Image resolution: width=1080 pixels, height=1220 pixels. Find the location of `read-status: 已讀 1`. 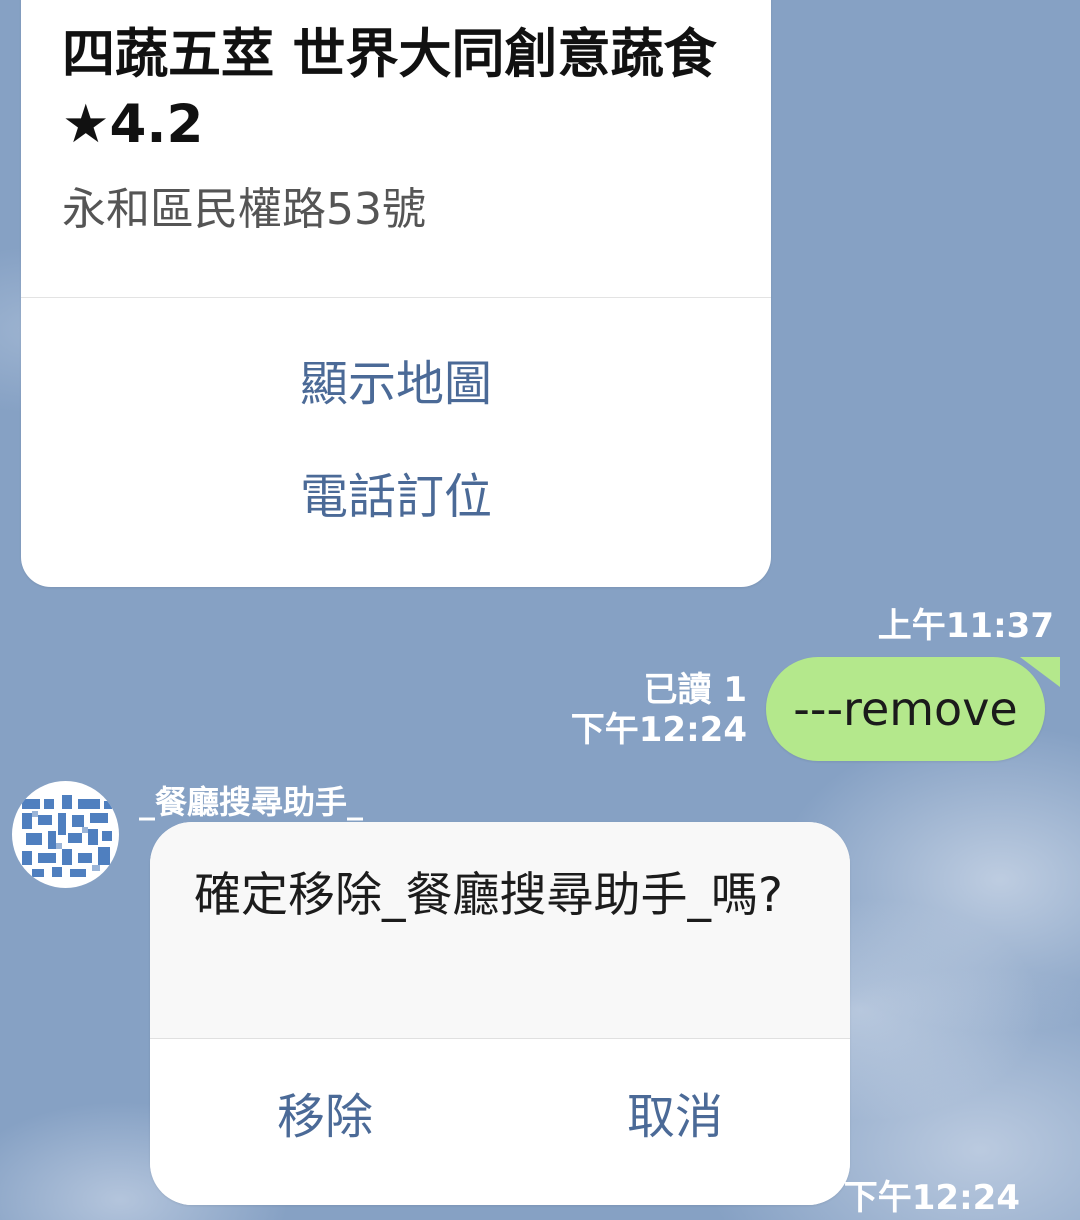

read-status: 已讀 1 is located at coordinates (695, 690).